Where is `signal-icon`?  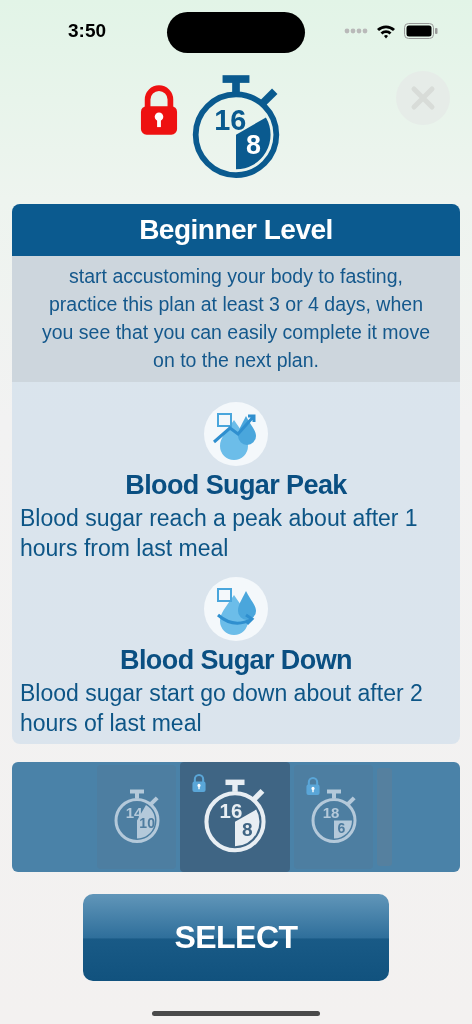 signal-icon is located at coordinates (356, 31).